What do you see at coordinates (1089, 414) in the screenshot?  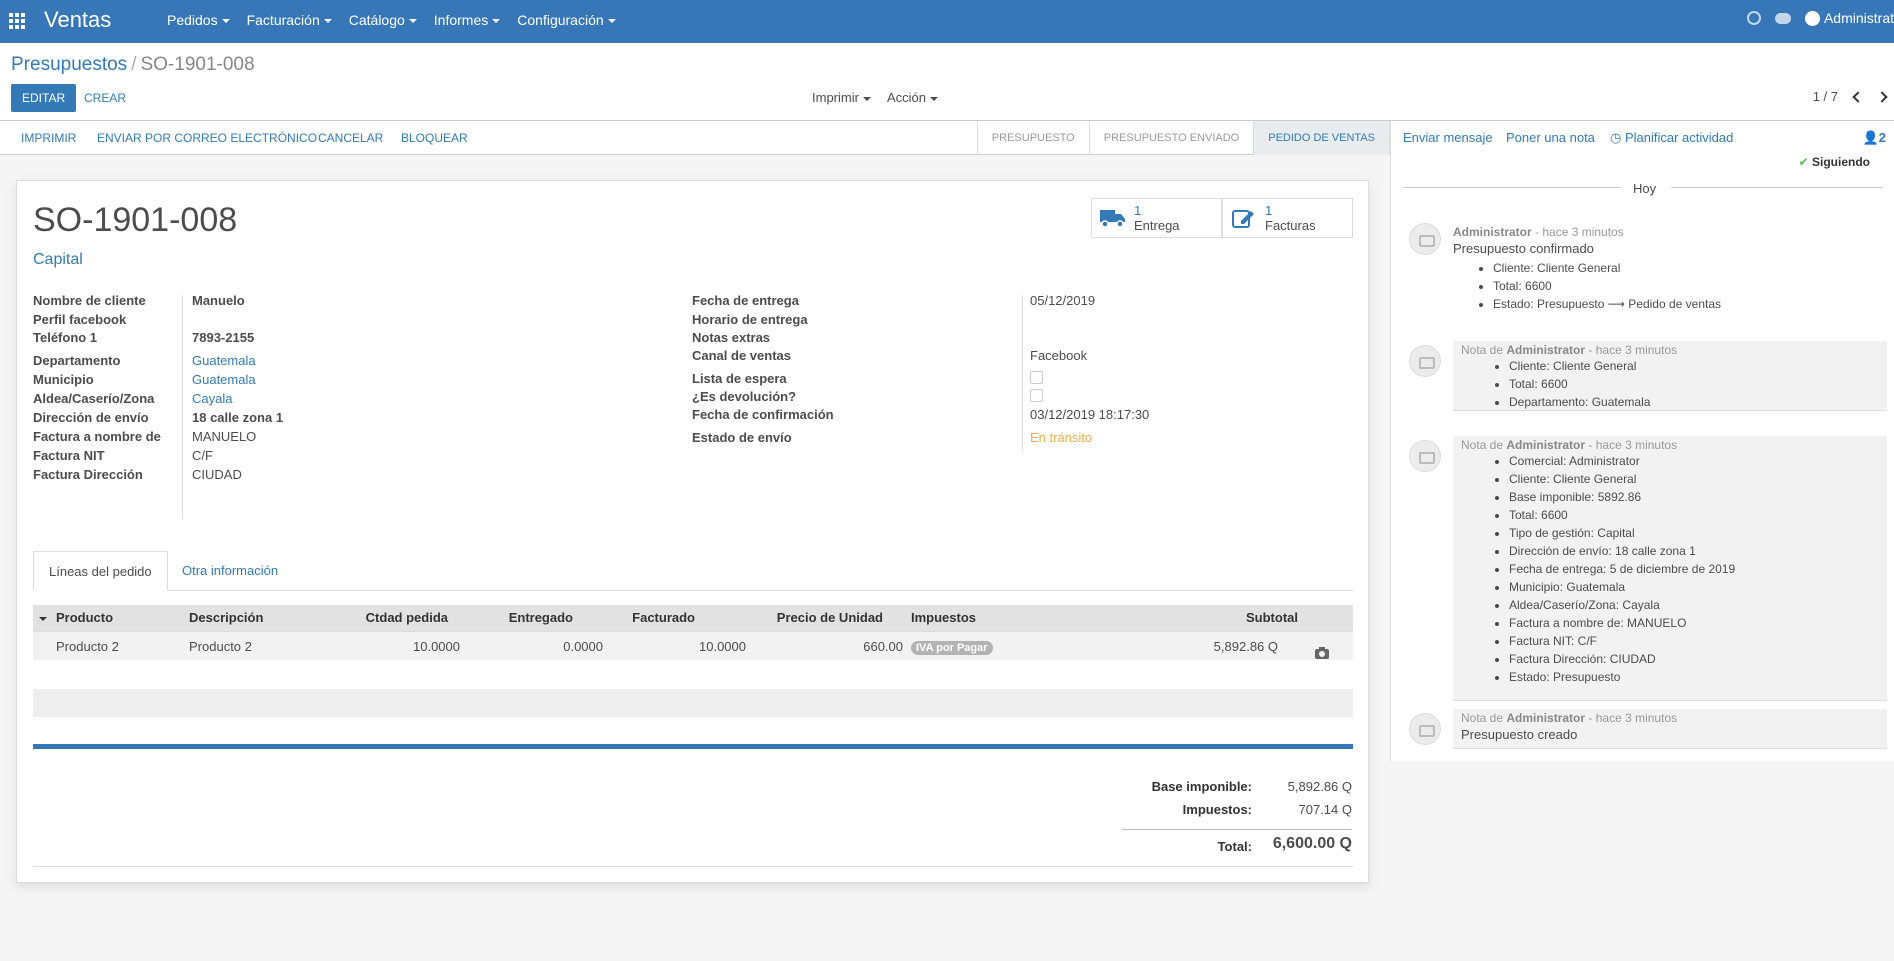 I see `field-value: 03/12/2019 18:17:30` at bounding box center [1089, 414].